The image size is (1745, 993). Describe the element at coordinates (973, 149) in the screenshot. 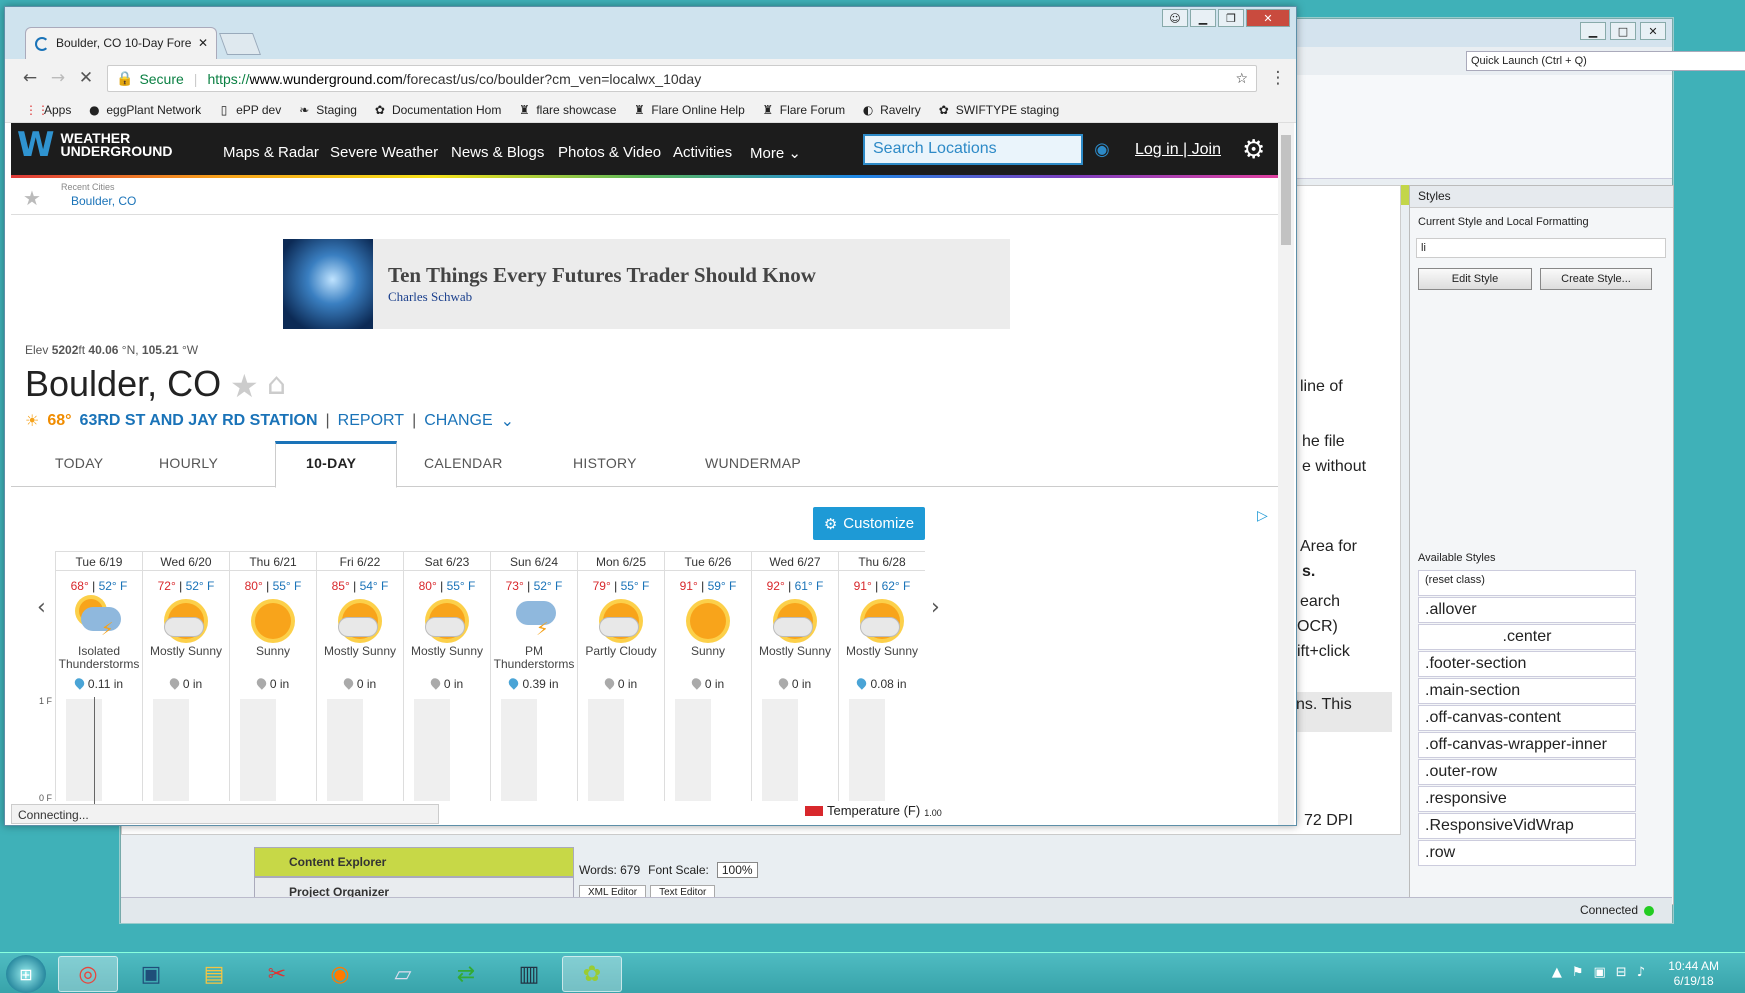

I see `search-locations-input: Search Locations` at that location.